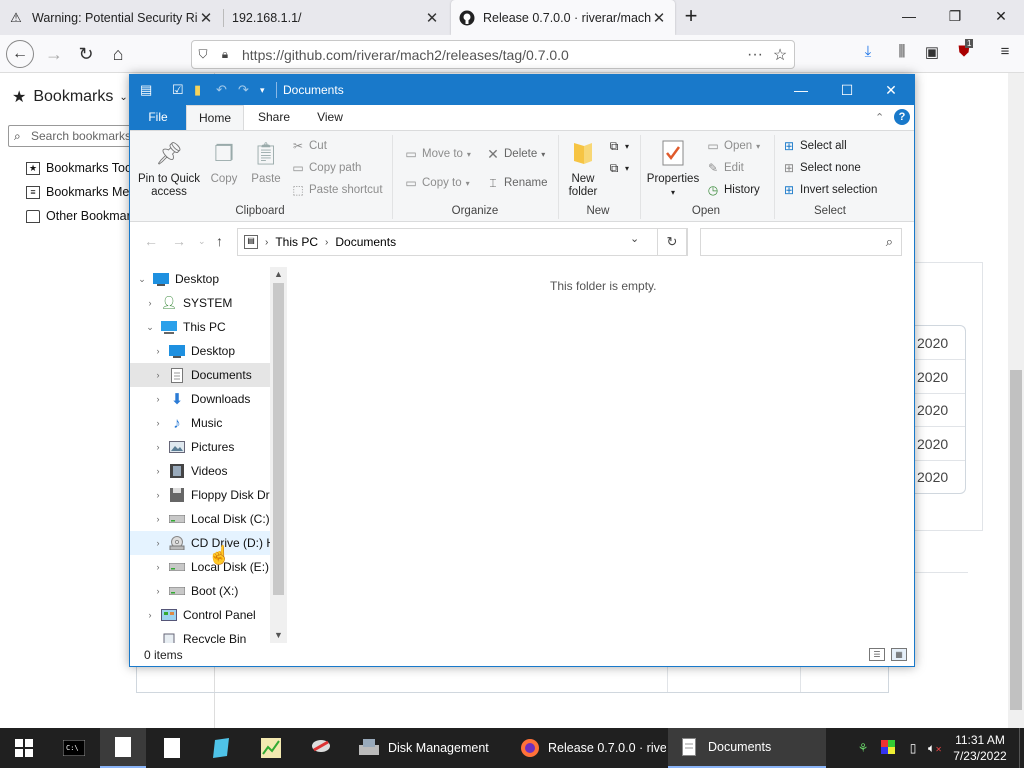 The width and height of the screenshot is (1024, 768). Describe the element at coordinates (179, 241) in the screenshot. I see `forward-arrow-icon: →` at that location.